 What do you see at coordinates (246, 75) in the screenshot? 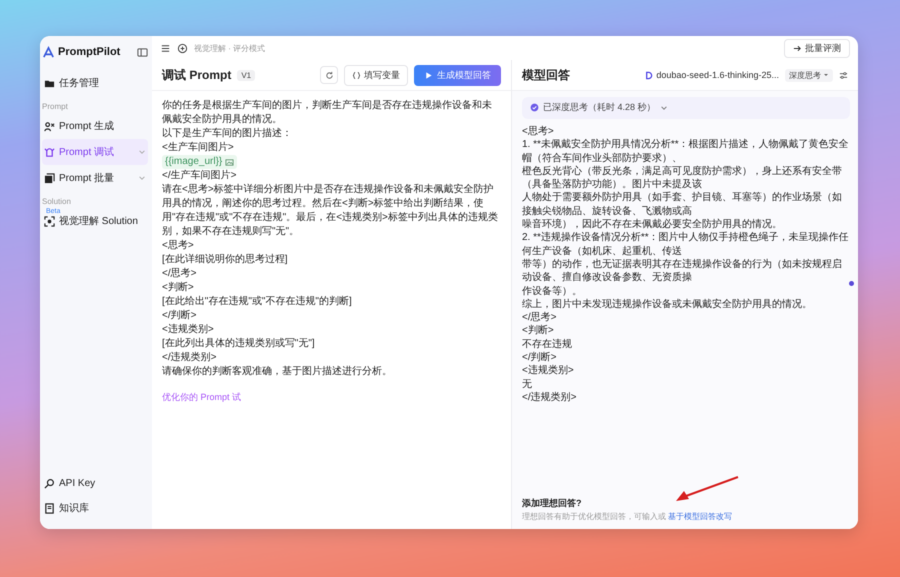
I see `version-tag: V1` at bounding box center [246, 75].